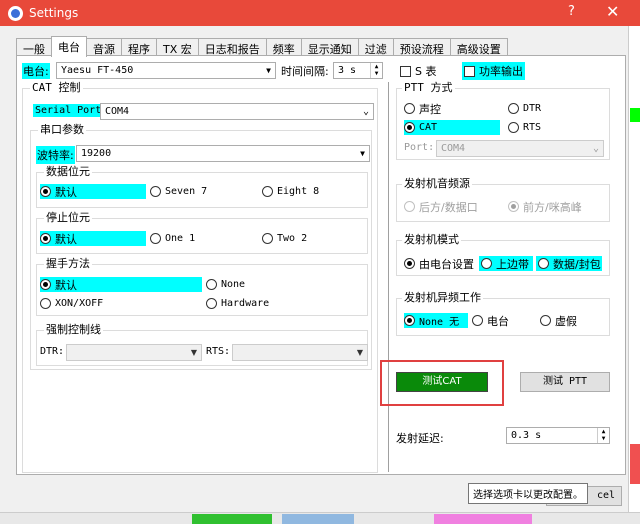 Image resolution: width=640 pixels, height=524 pixels. Describe the element at coordinates (532, 127) in the screenshot. I see `radio-label: RTS` at that location.